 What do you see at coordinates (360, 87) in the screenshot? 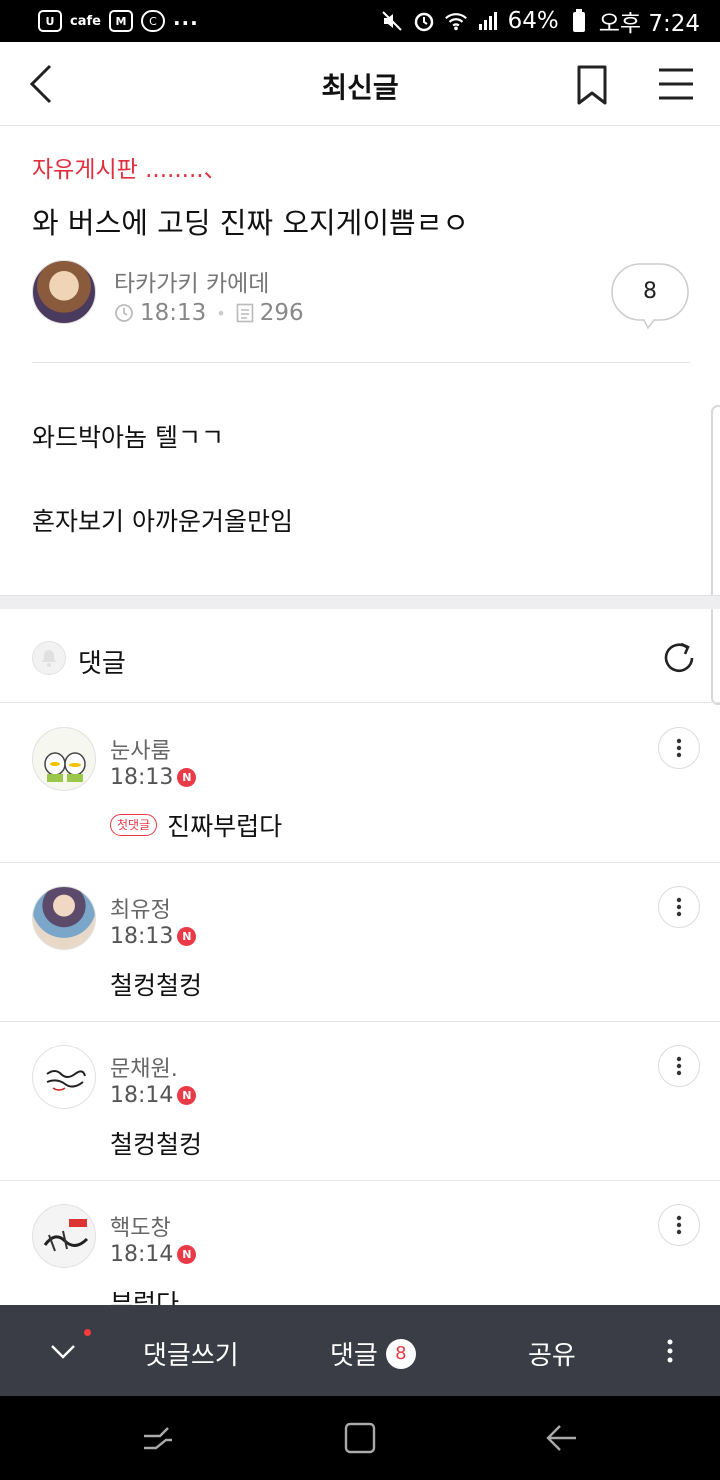
I see `page-title: 최신글` at bounding box center [360, 87].